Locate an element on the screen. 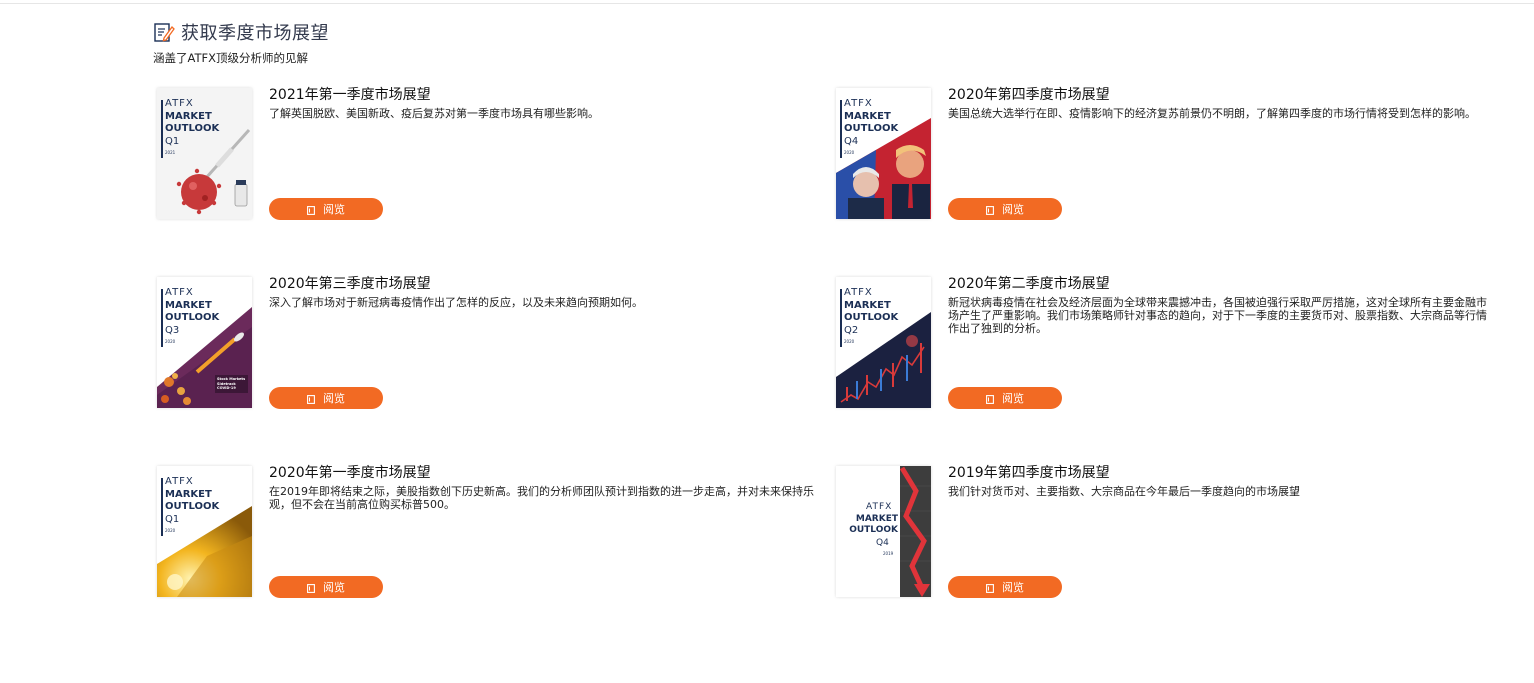 This screenshot has width=1534, height=683. card-title: 2020年第三季度市场展望 is located at coordinates (350, 283).